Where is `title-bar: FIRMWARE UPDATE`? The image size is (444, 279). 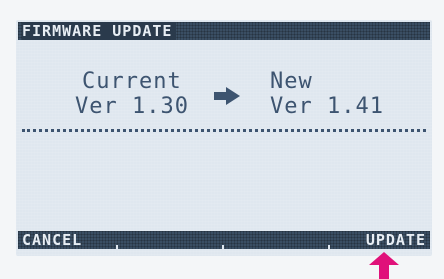 title-bar: FIRMWARE UPDATE is located at coordinates (224, 31).